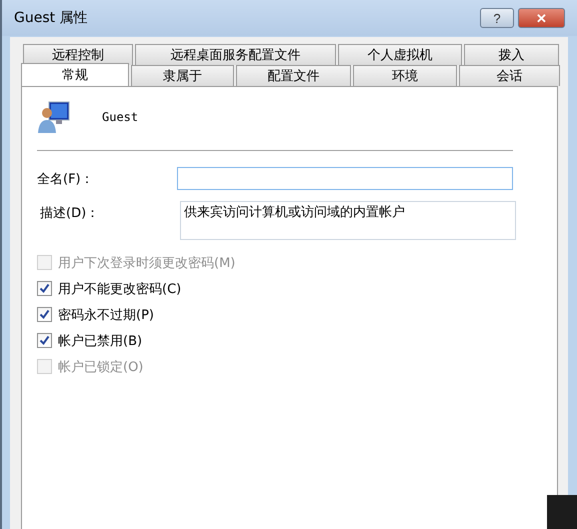  I want to click on tab: 个人虚拟机, so click(400, 54).